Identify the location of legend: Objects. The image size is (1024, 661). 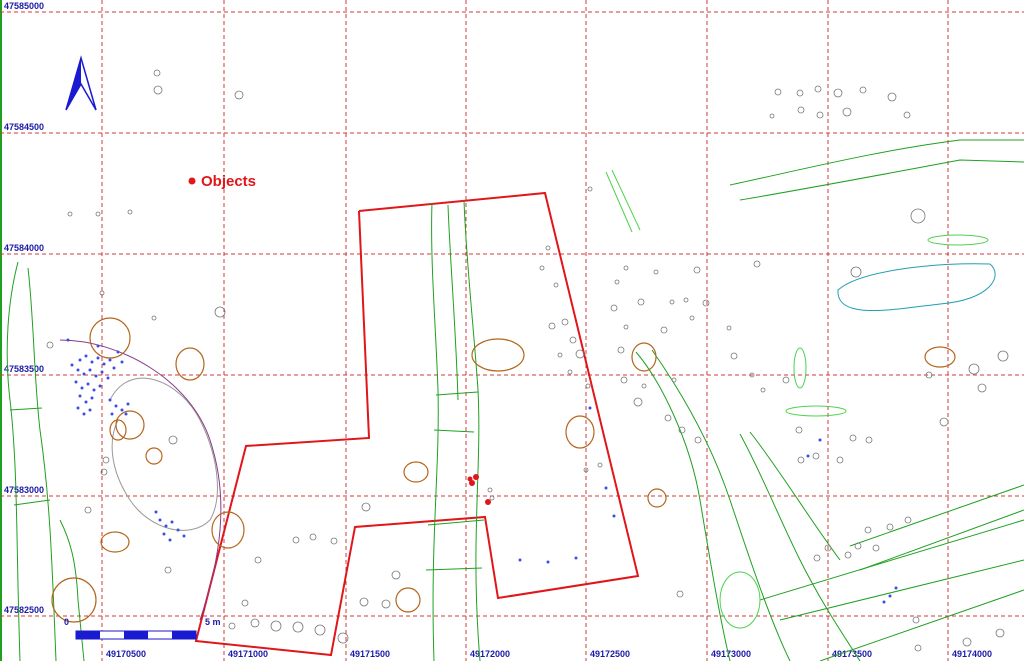
(222, 181).